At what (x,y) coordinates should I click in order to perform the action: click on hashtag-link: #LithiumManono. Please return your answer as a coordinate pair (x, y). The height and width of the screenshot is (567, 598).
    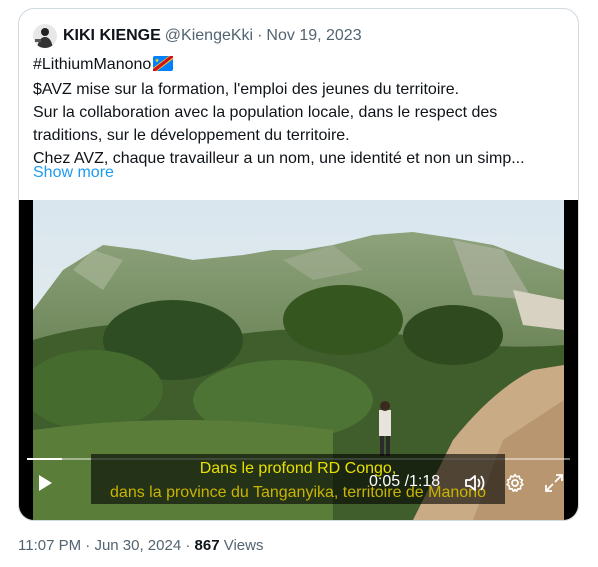
    Looking at the image, I should click on (92, 64).